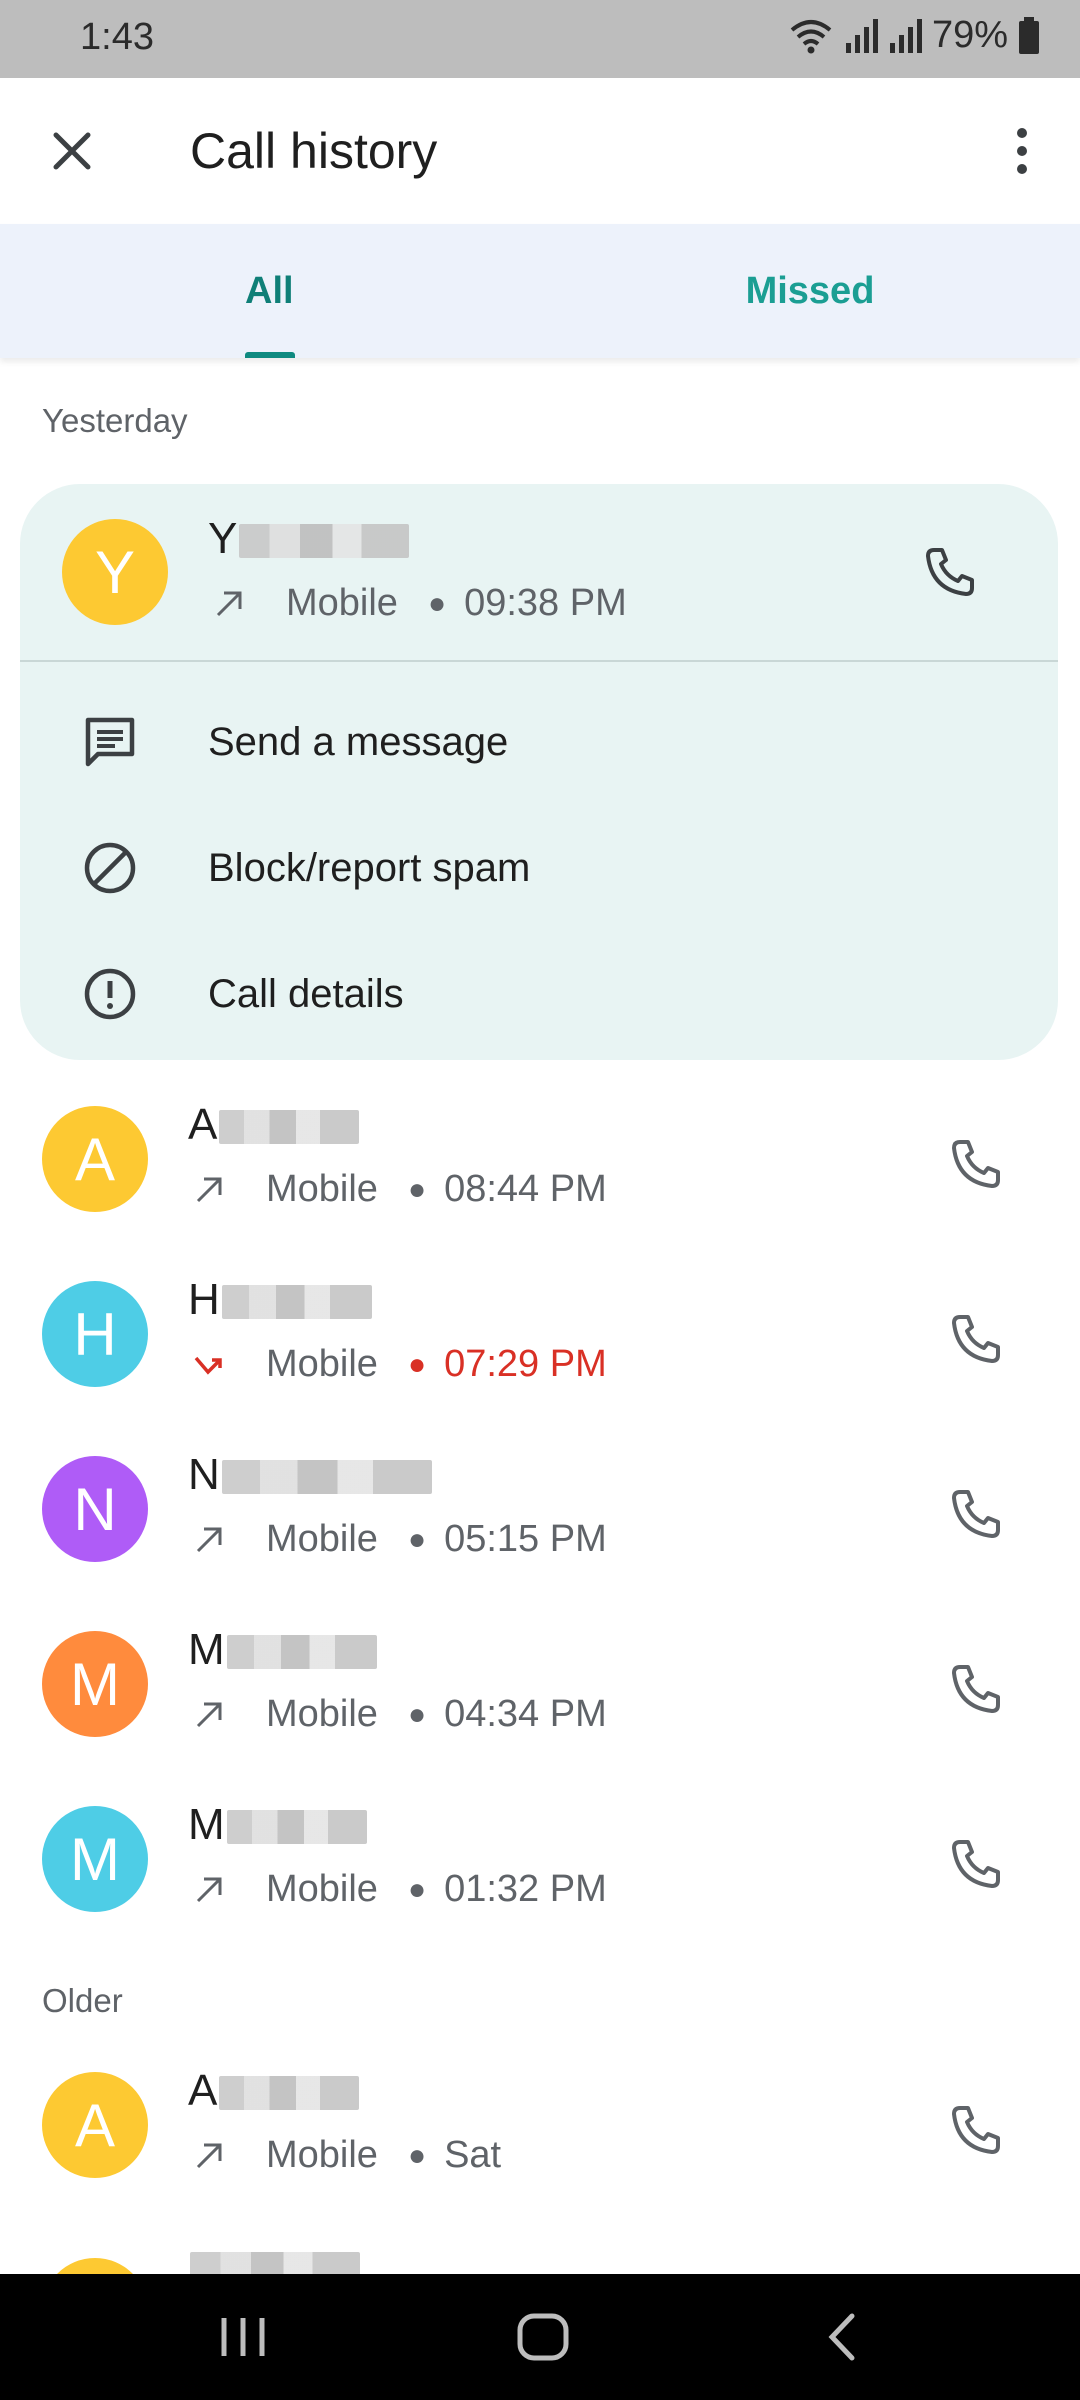 This screenshot has width=1080, height=2400. I want to click on contact-name-initial: Y, so click(223, 538).